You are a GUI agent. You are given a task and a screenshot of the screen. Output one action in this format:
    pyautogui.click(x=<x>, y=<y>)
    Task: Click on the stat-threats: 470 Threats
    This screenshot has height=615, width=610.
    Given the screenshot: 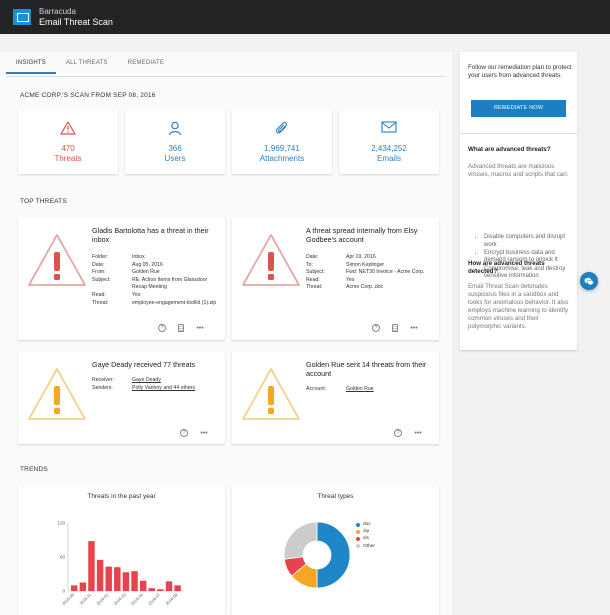 What is the action you would take?
    pyautogui.click(x=68, y=142)
    